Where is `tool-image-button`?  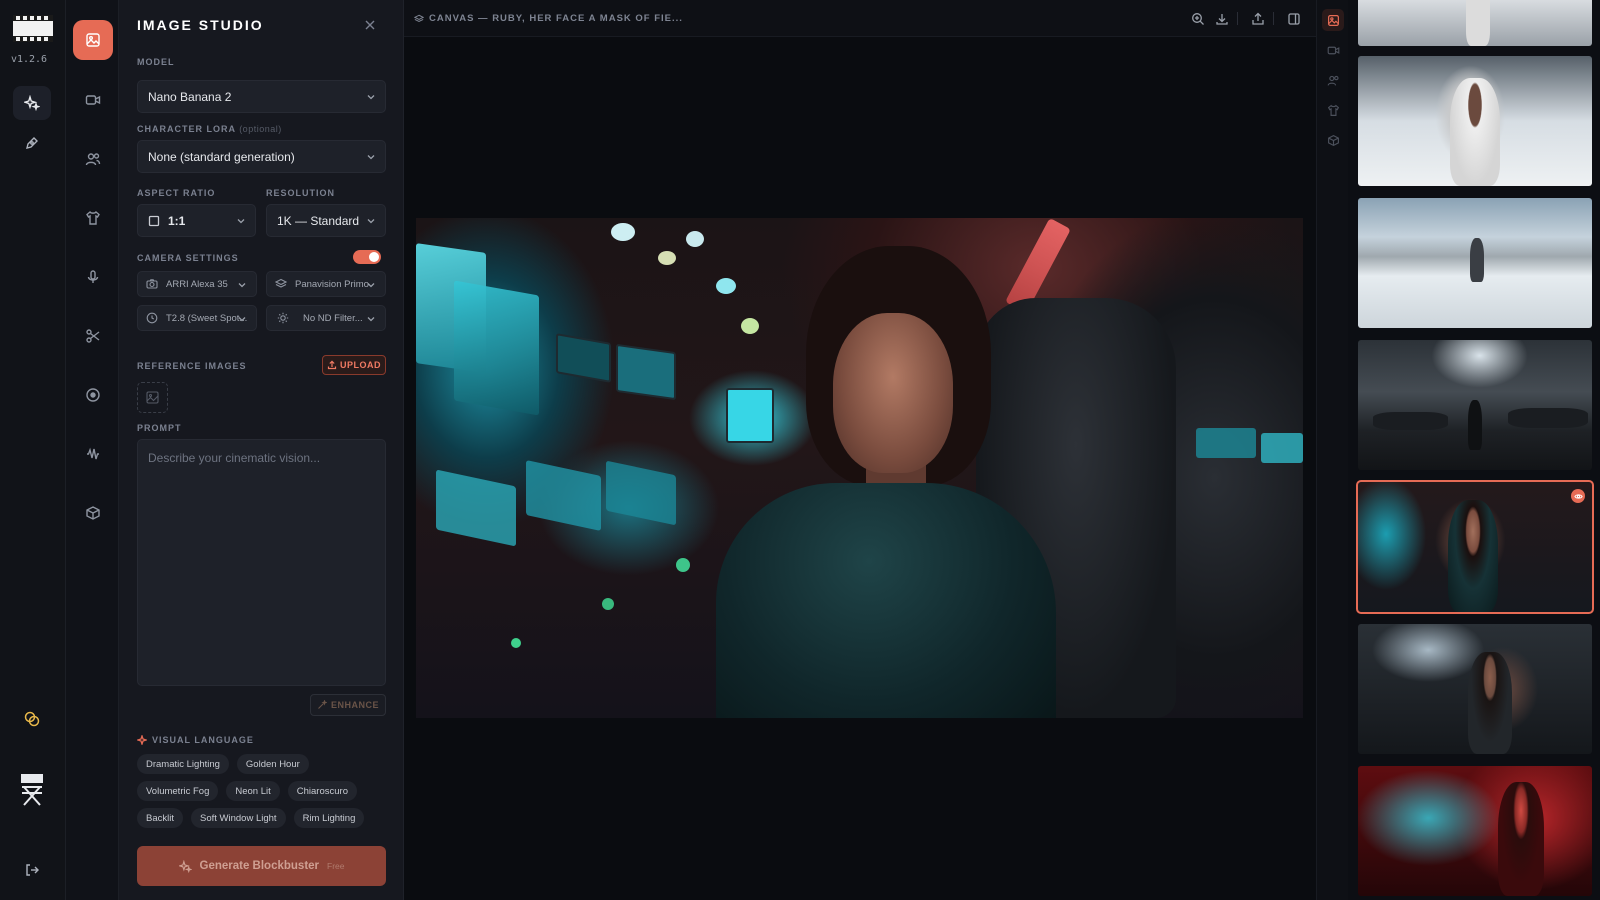
tool-image-button is located at coordinates (93, 40).